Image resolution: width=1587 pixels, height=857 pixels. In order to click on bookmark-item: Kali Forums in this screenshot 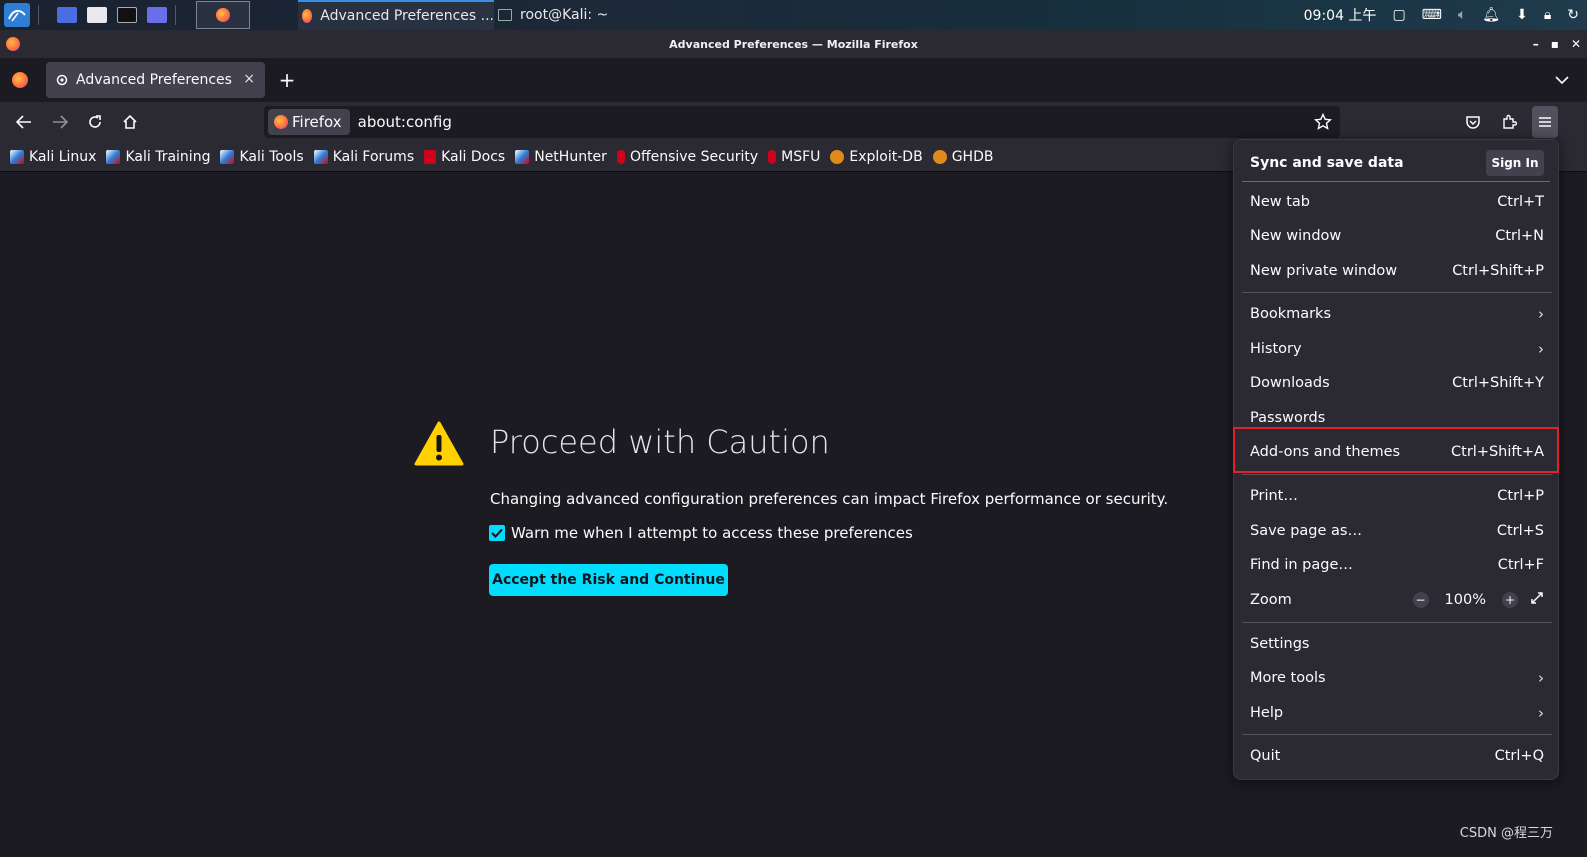, I will do `click(363, 157)`.